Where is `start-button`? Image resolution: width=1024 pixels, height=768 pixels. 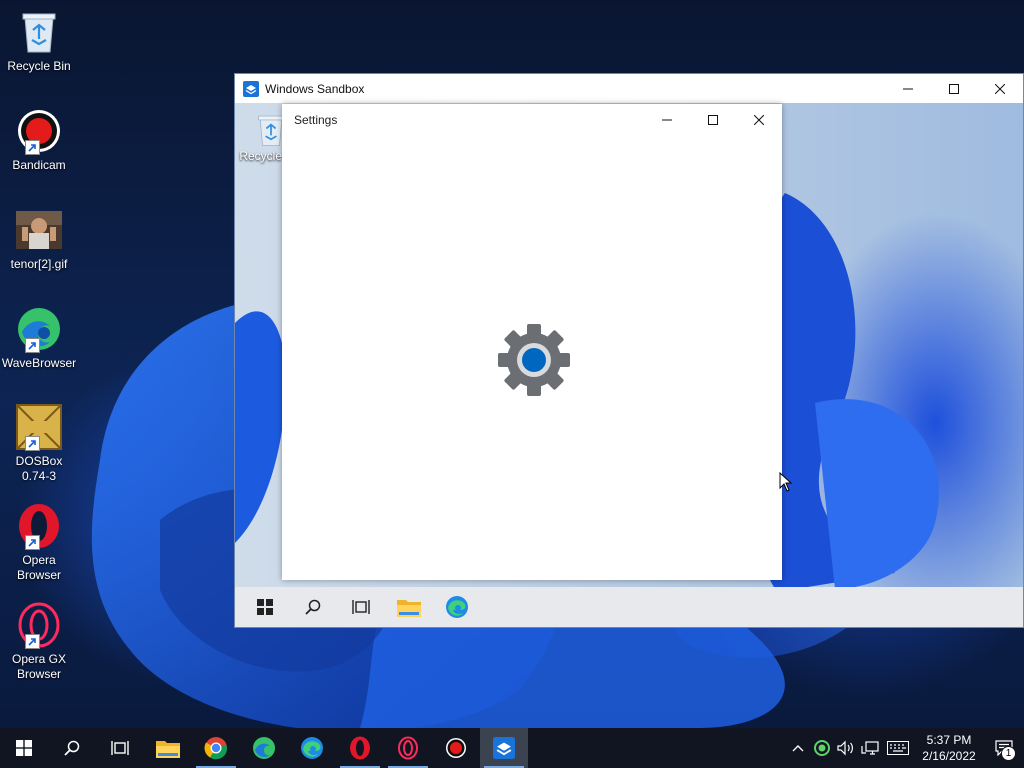 start-button is located at coordinates (24, 748).